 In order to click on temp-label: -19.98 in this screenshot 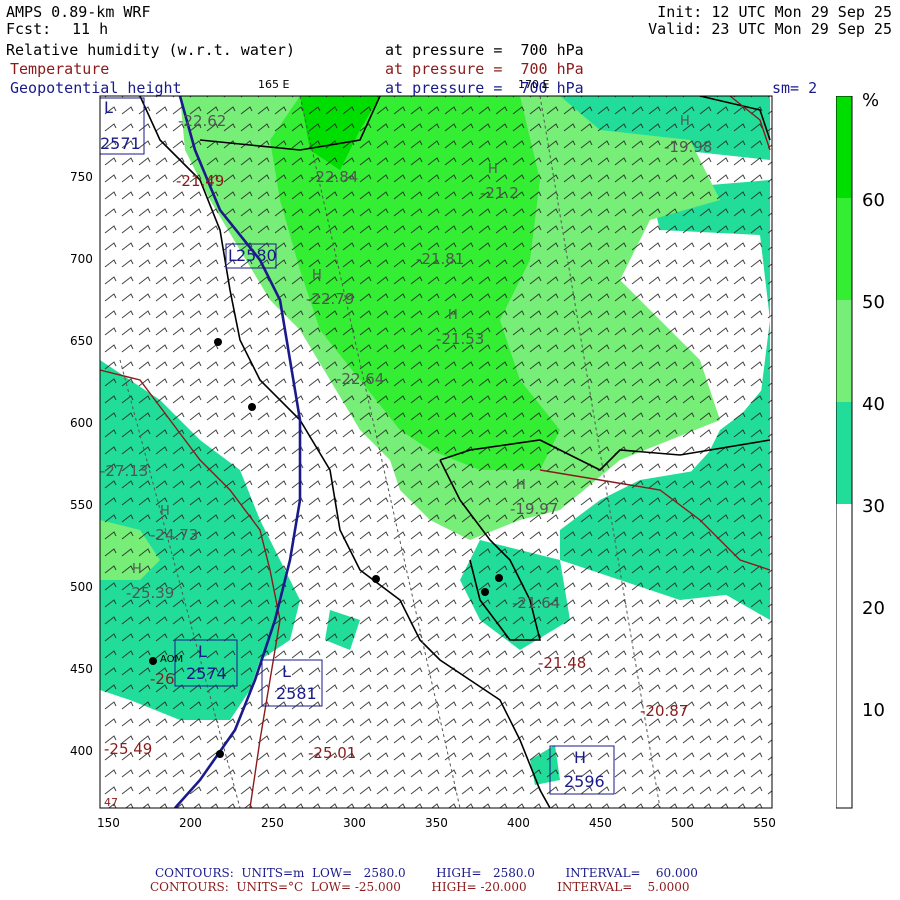, I will do `click(688, 147)`.